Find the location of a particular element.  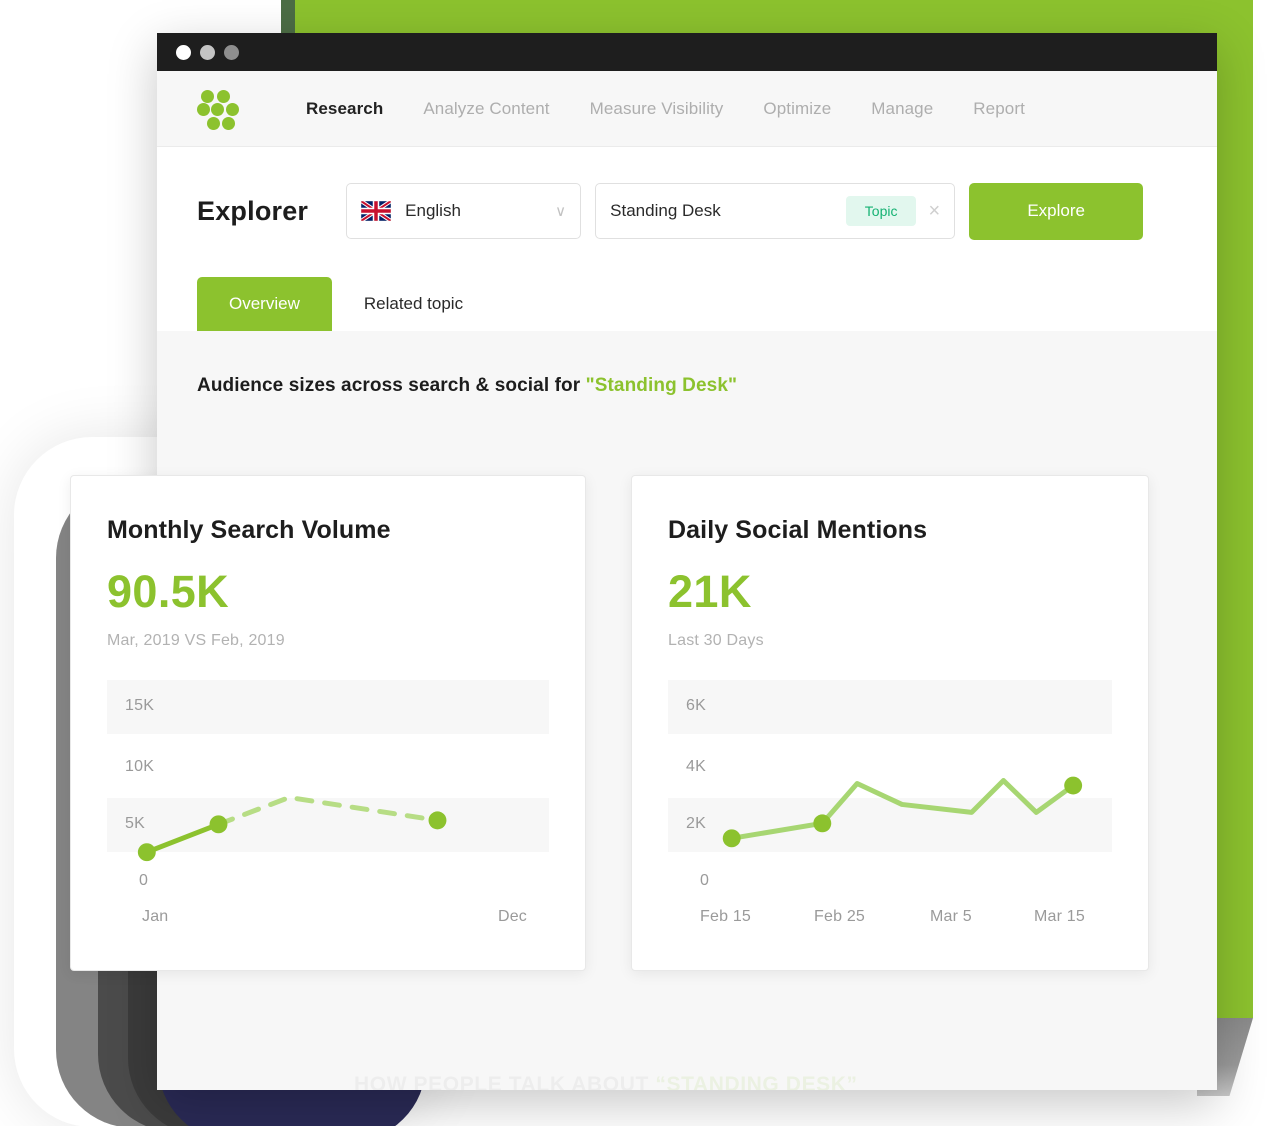

card-title: Monthly Search Volume is located at coordinates (249, 530).